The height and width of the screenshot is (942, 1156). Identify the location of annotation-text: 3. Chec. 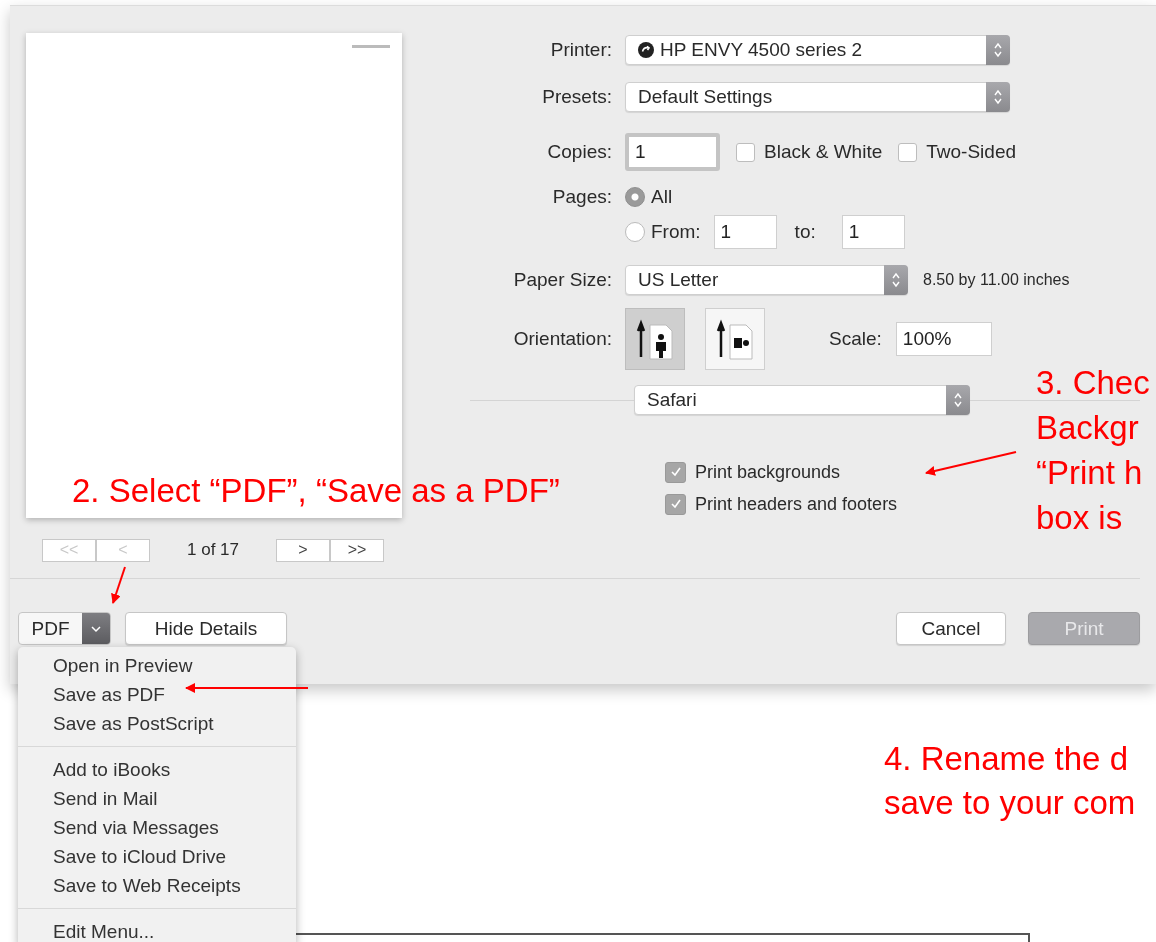
(1093, 383).